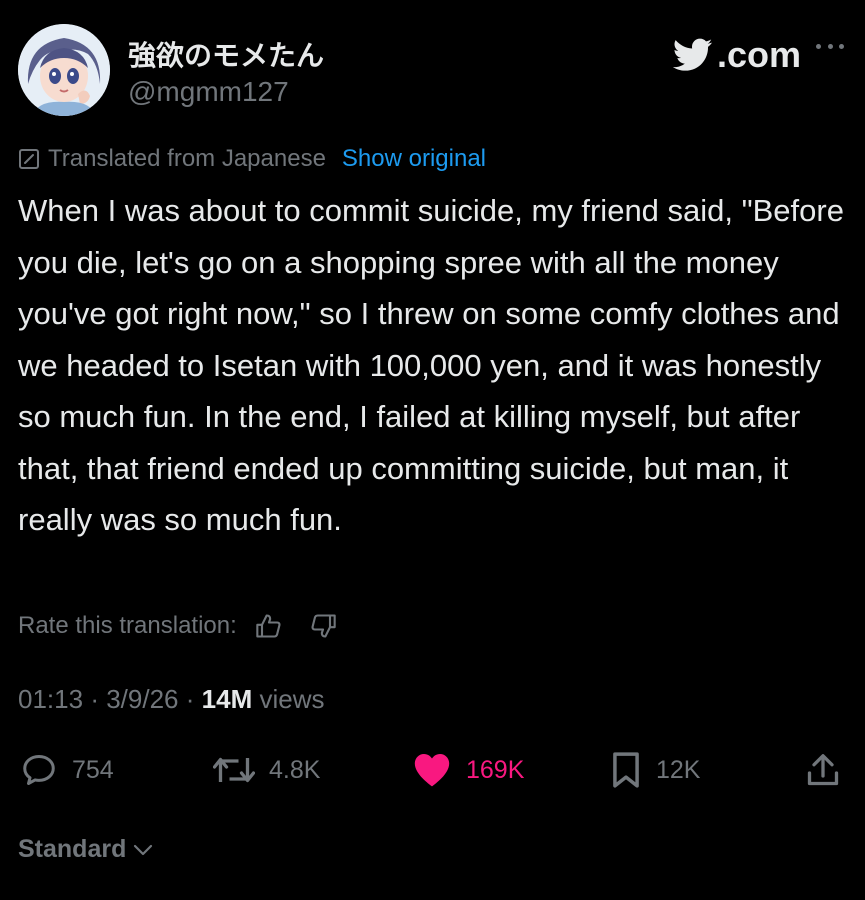 Image resolution: width=865 pixels, height=900 pixels. I want to click on bookmark-button: 12K, so click(655, 770).